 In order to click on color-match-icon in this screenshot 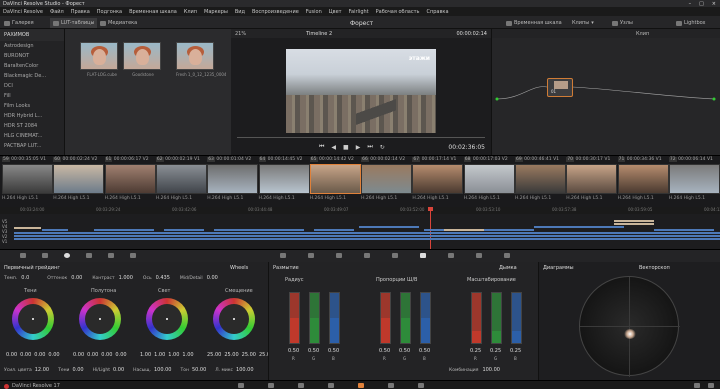, I will do `click(45, 255)`.